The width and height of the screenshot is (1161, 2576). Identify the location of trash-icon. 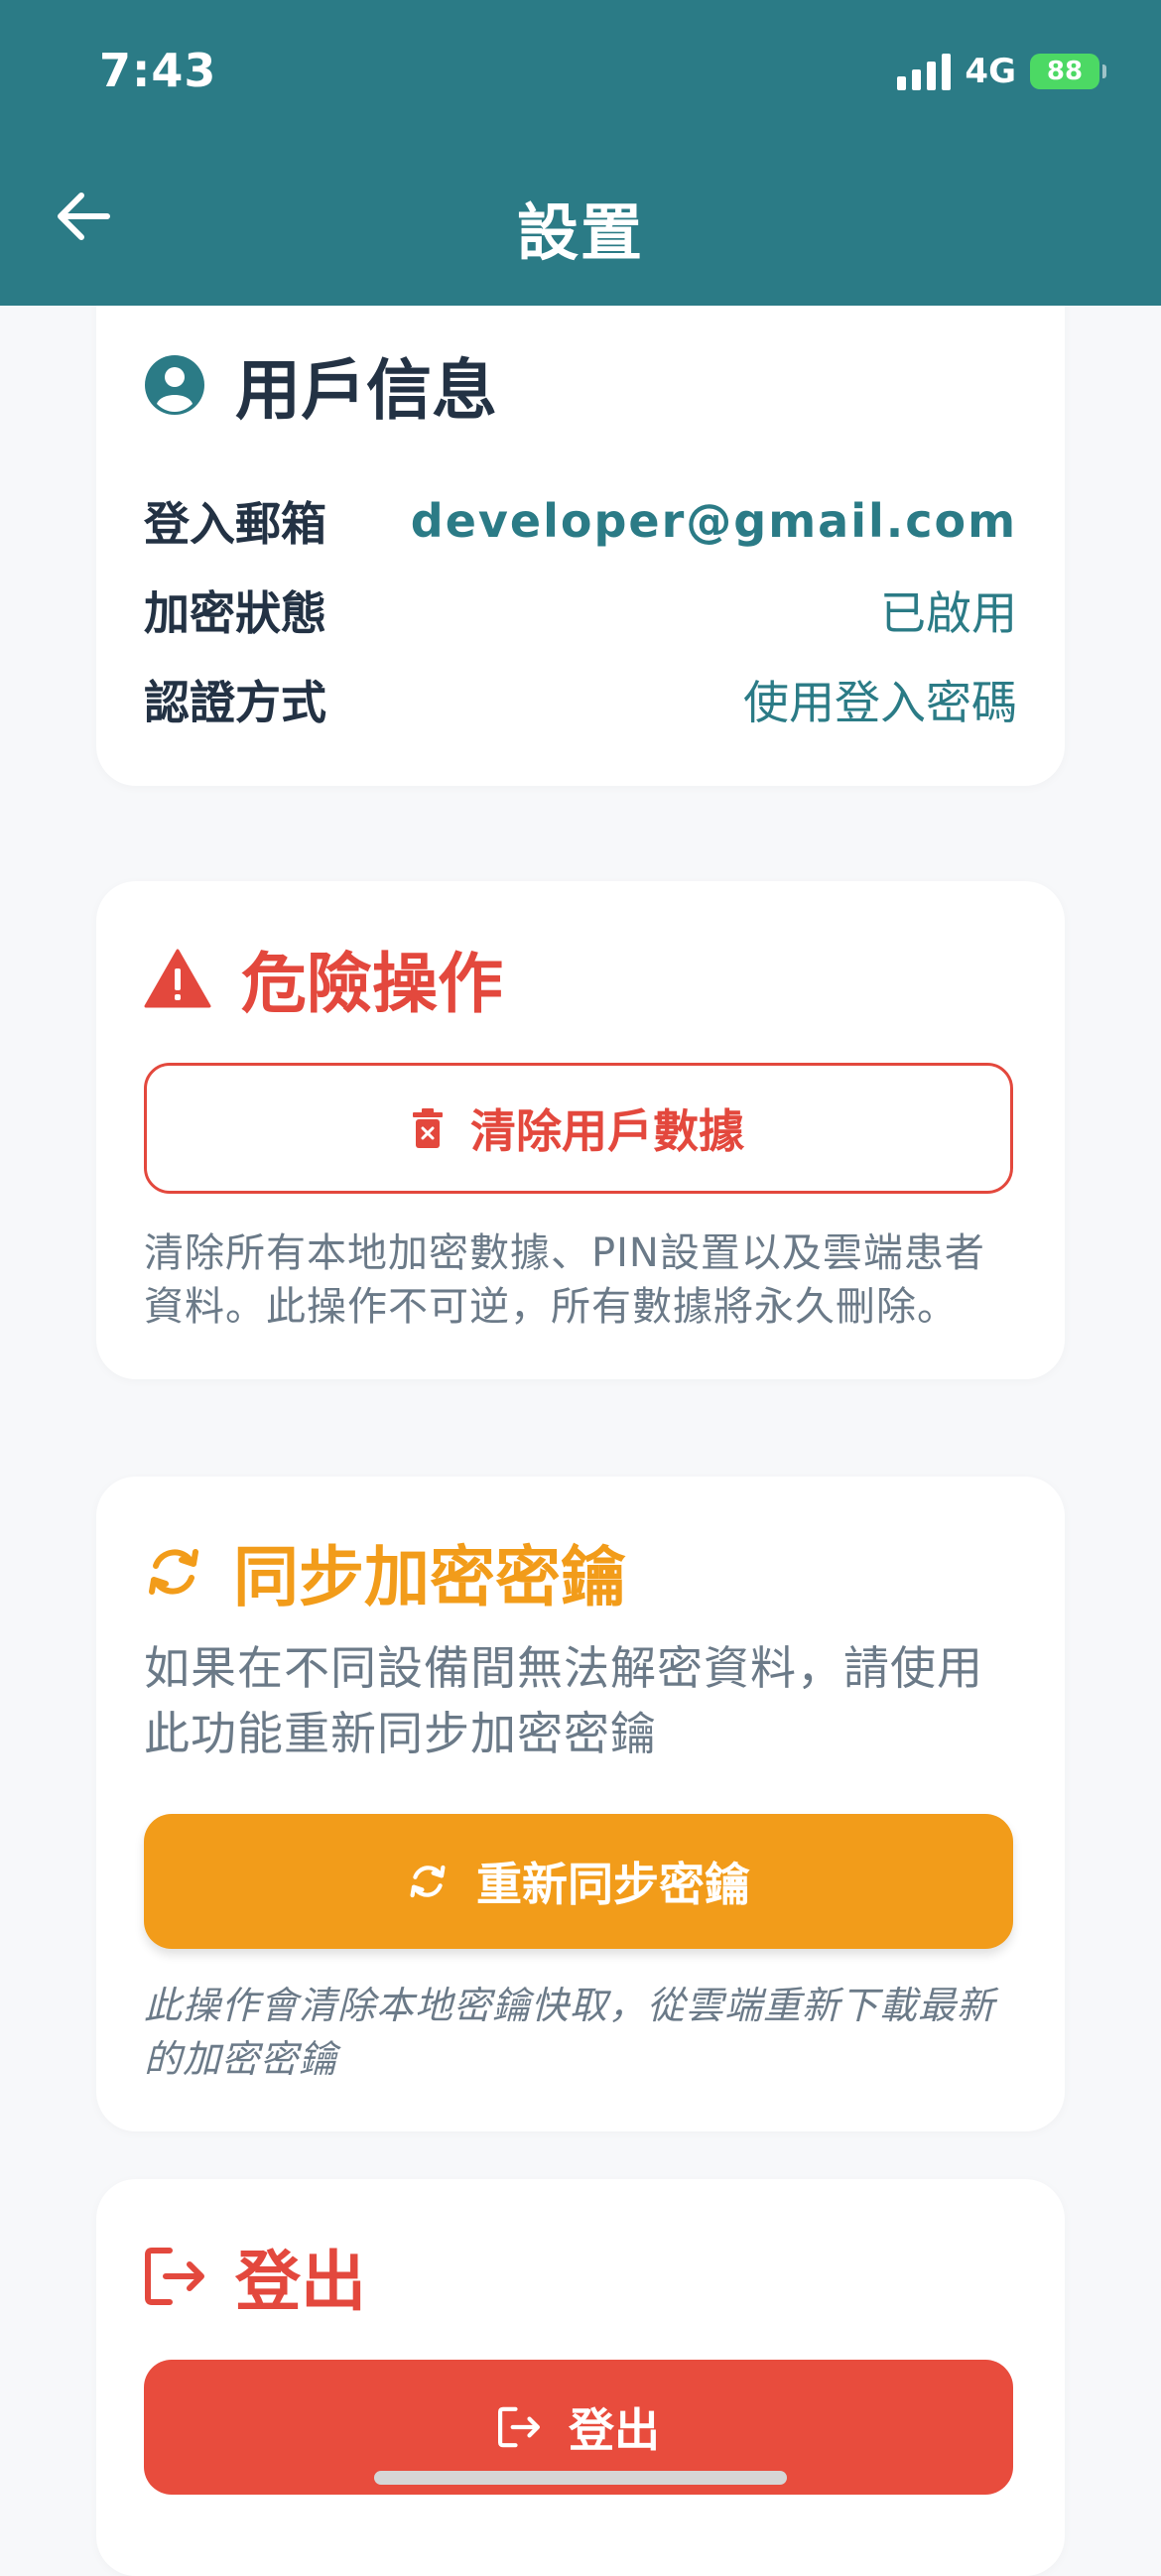
(428, 1128).